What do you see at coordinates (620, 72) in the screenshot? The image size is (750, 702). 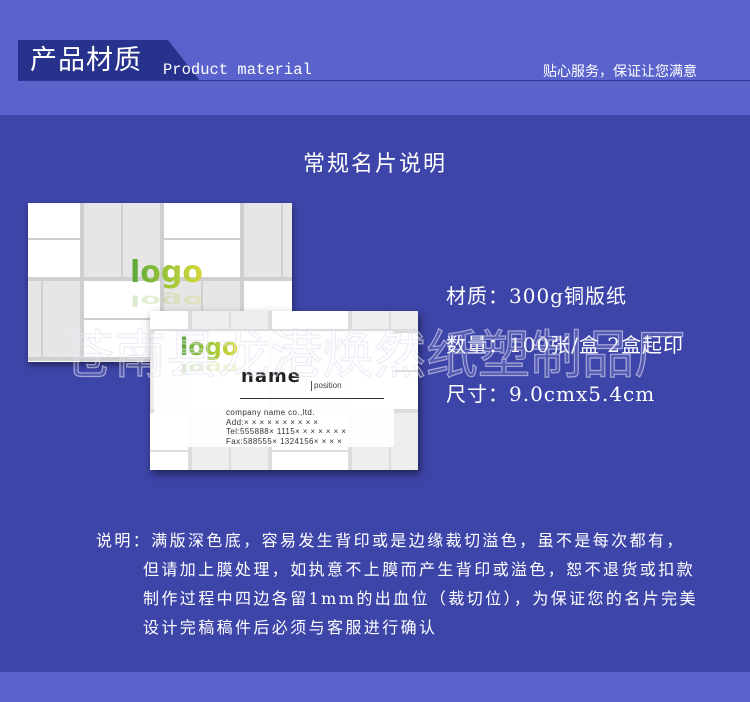 I see `header-slogan: 贴心服务，保证让您满意` at bounding box center [620, 72].